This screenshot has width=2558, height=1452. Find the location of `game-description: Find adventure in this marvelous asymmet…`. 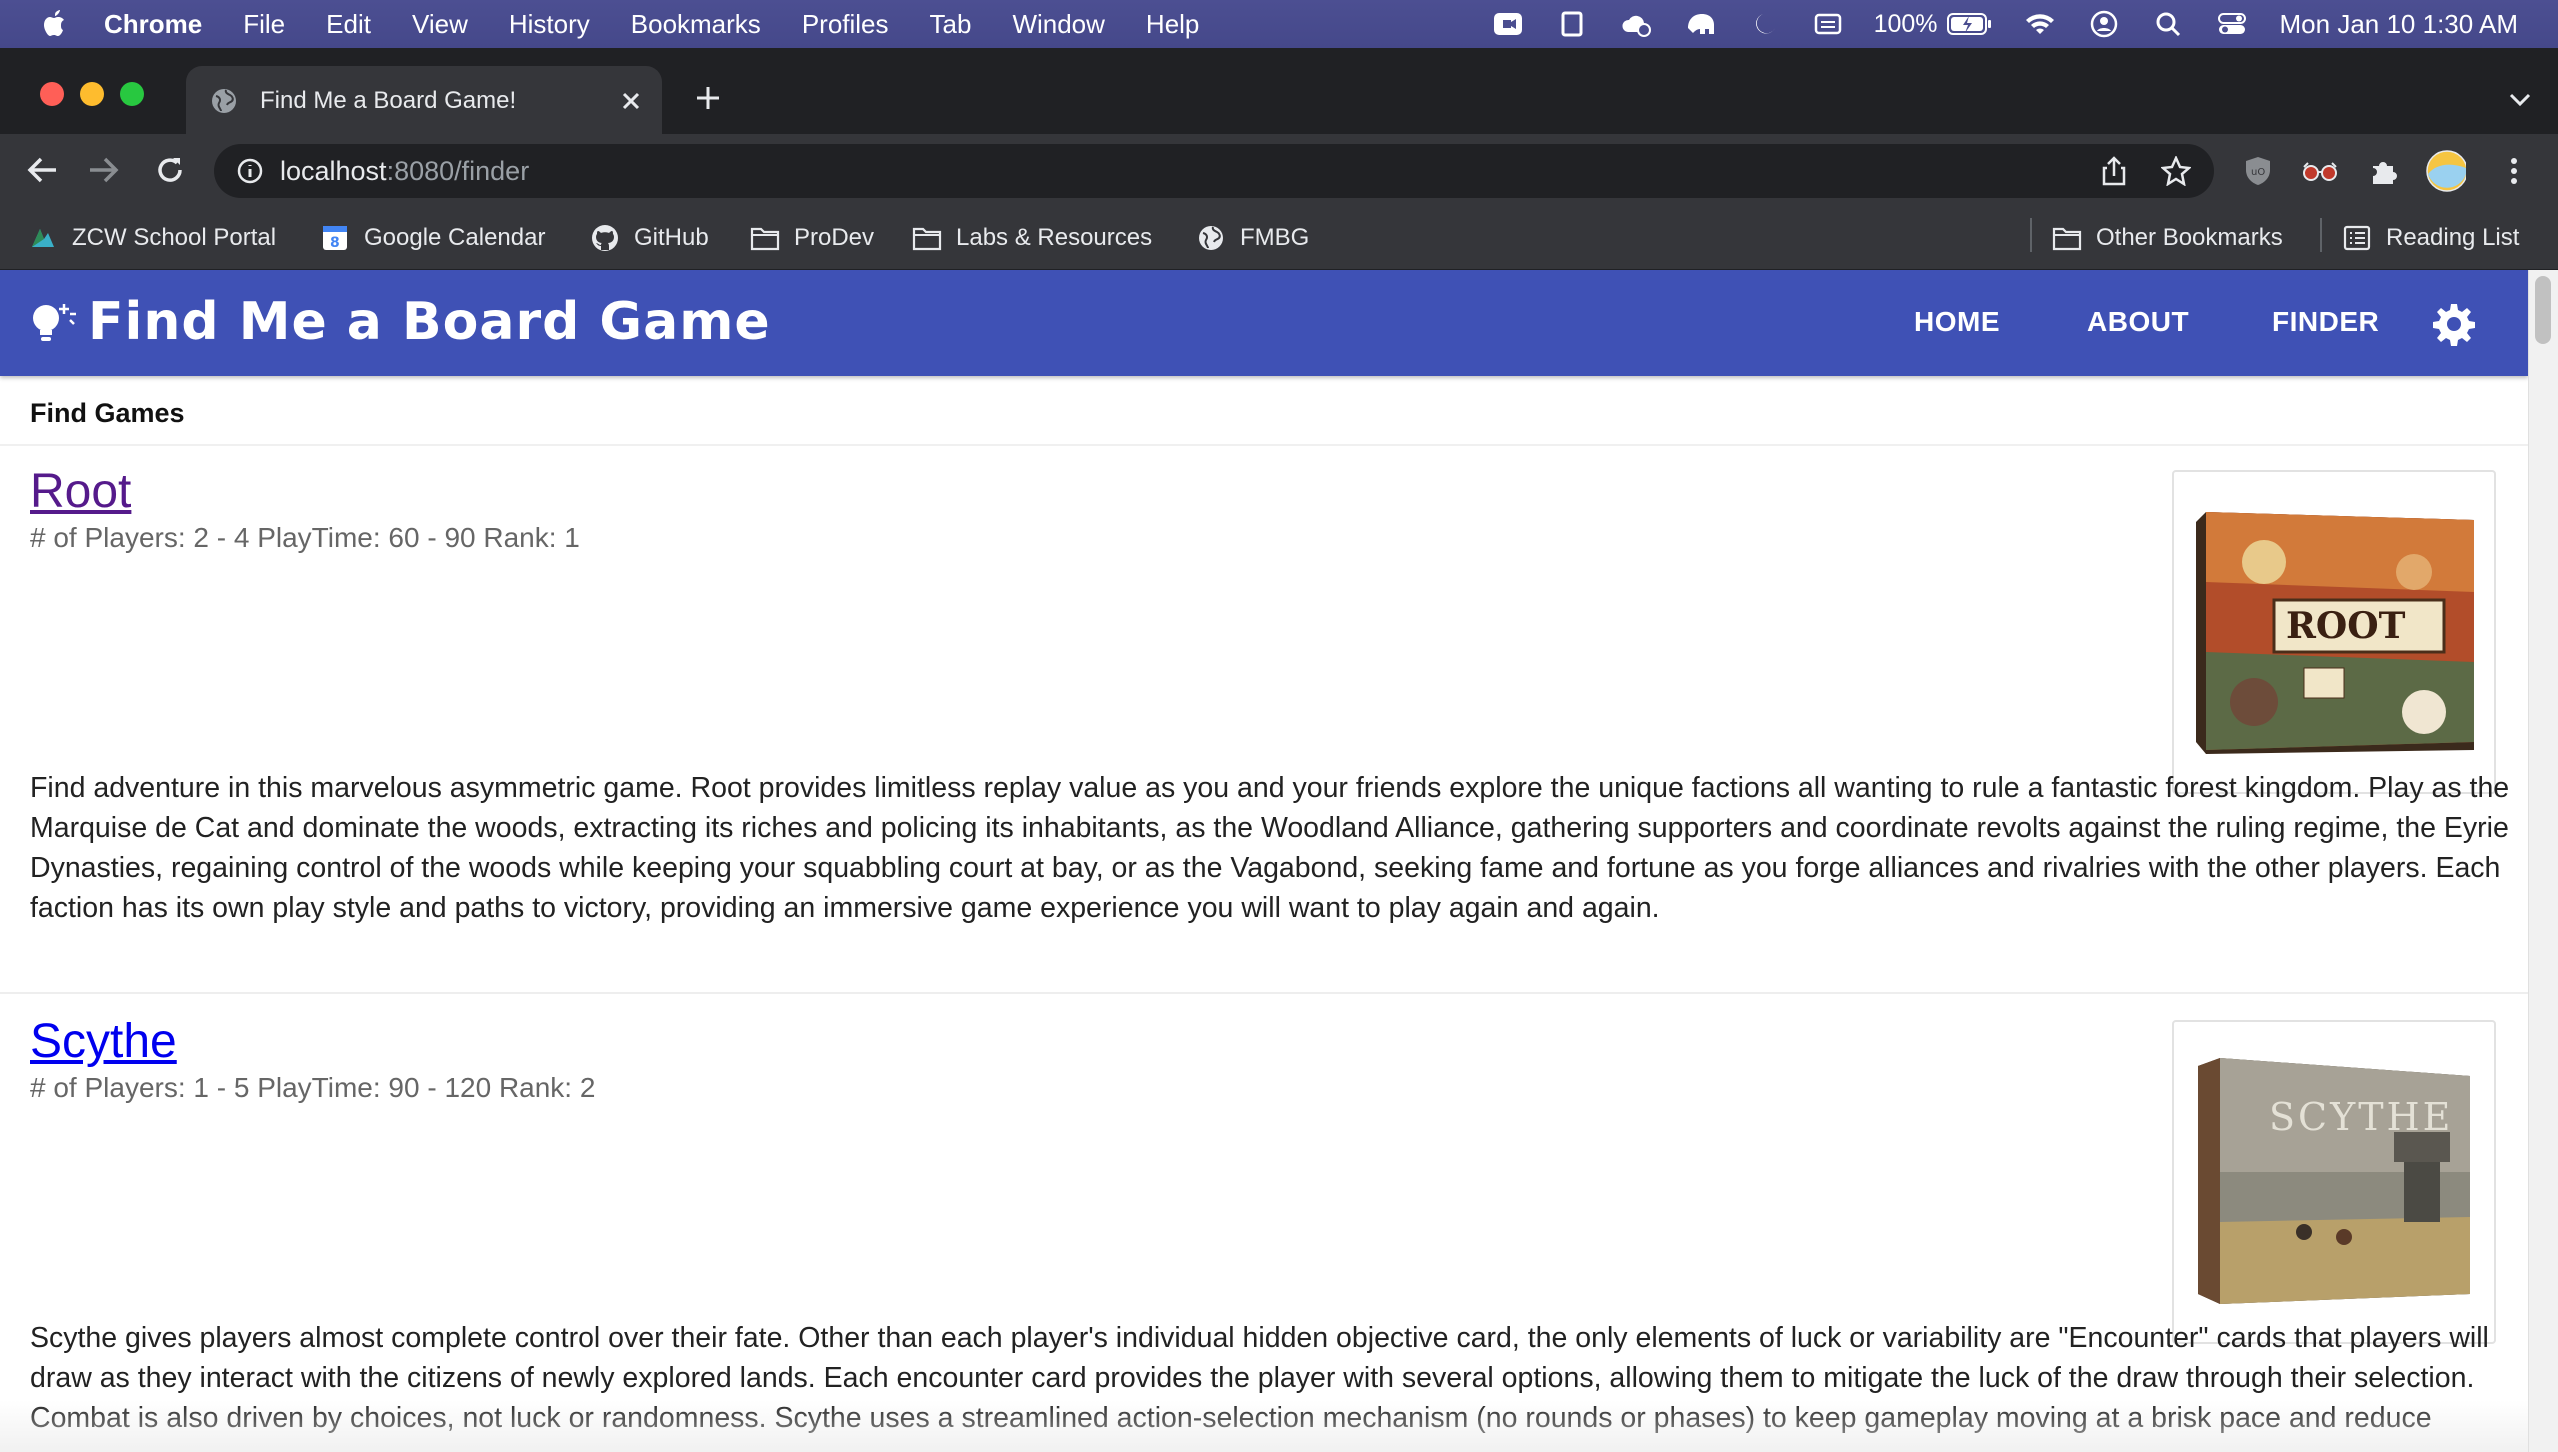

game-description: Find adventure in this marvelous asymmet… is located at coordinates (1270, 848).